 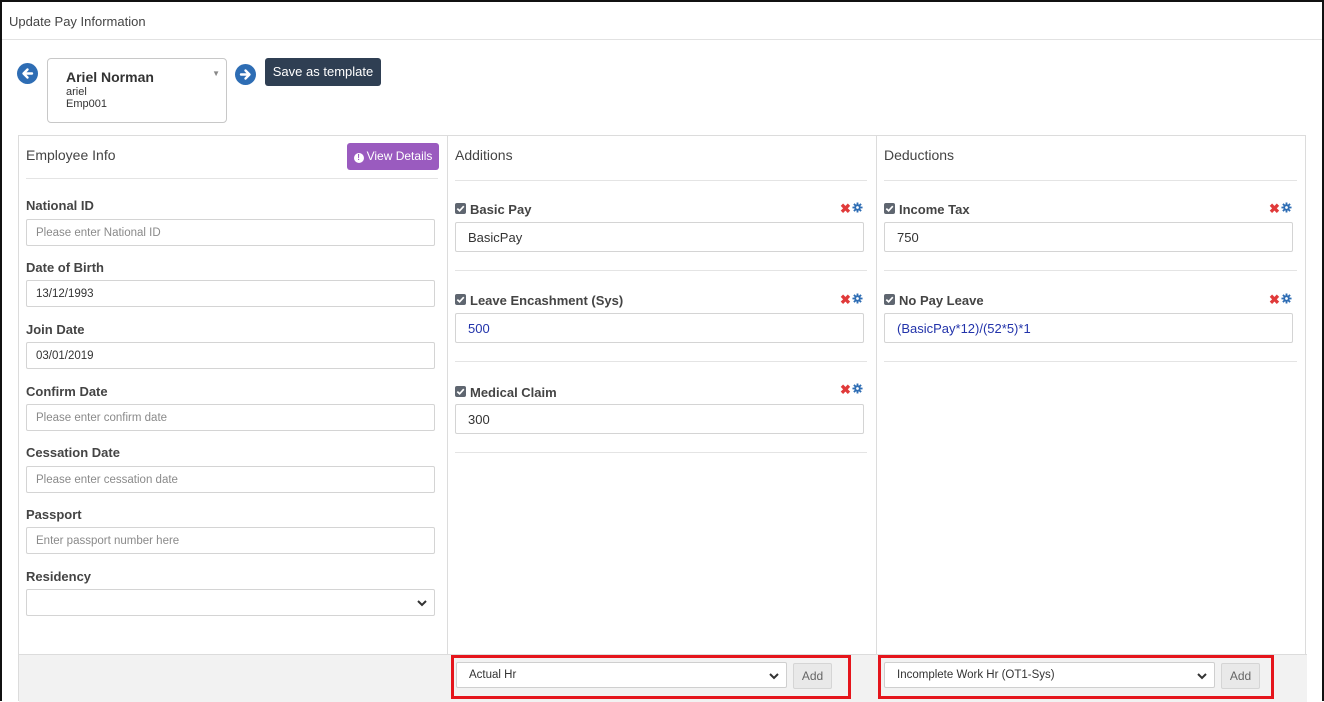 I want to click on employee-name: Ariel Norman, so click(x=110, y=77).